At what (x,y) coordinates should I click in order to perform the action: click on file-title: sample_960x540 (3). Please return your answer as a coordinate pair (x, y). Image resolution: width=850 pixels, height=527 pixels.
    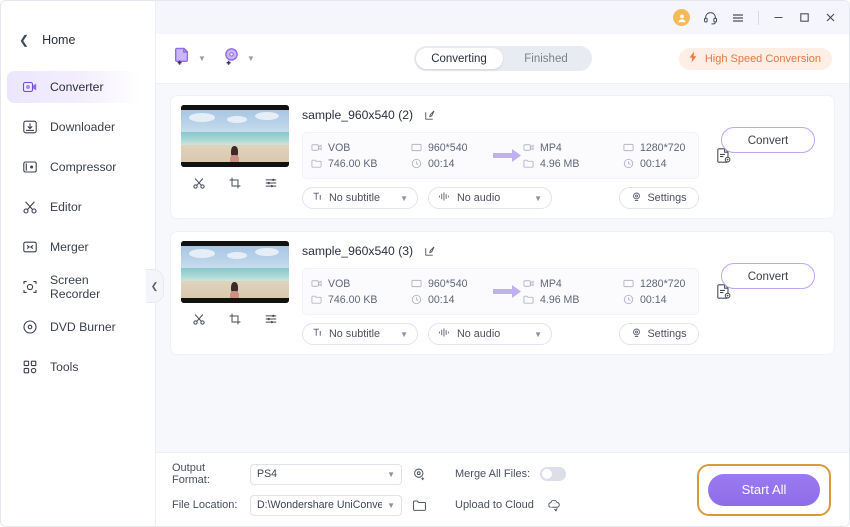
    Looking at the image, I should click on (358, 251).